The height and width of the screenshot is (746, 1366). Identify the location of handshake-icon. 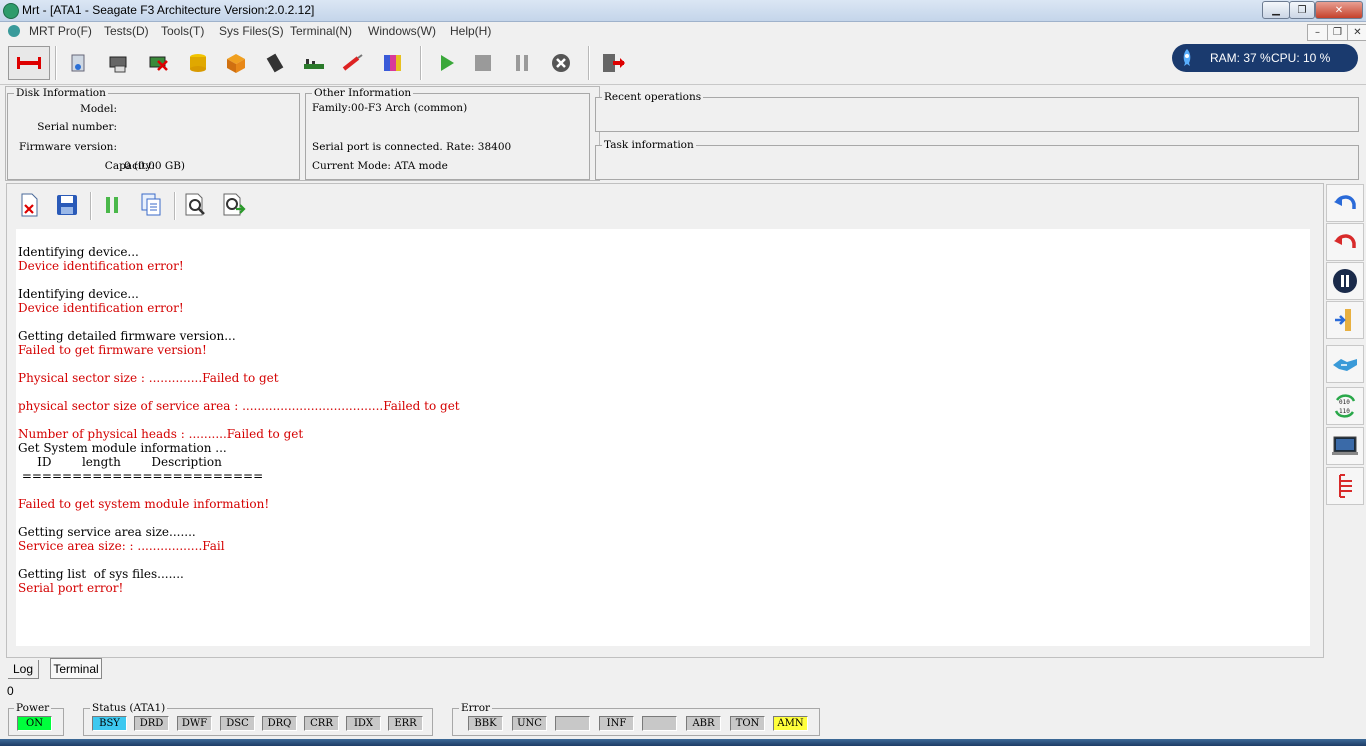
(1345, 365).